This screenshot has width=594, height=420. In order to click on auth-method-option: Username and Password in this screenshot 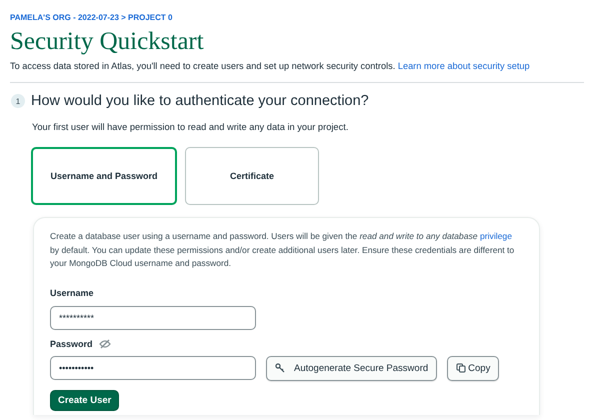, I will do `click(104, 176)`.